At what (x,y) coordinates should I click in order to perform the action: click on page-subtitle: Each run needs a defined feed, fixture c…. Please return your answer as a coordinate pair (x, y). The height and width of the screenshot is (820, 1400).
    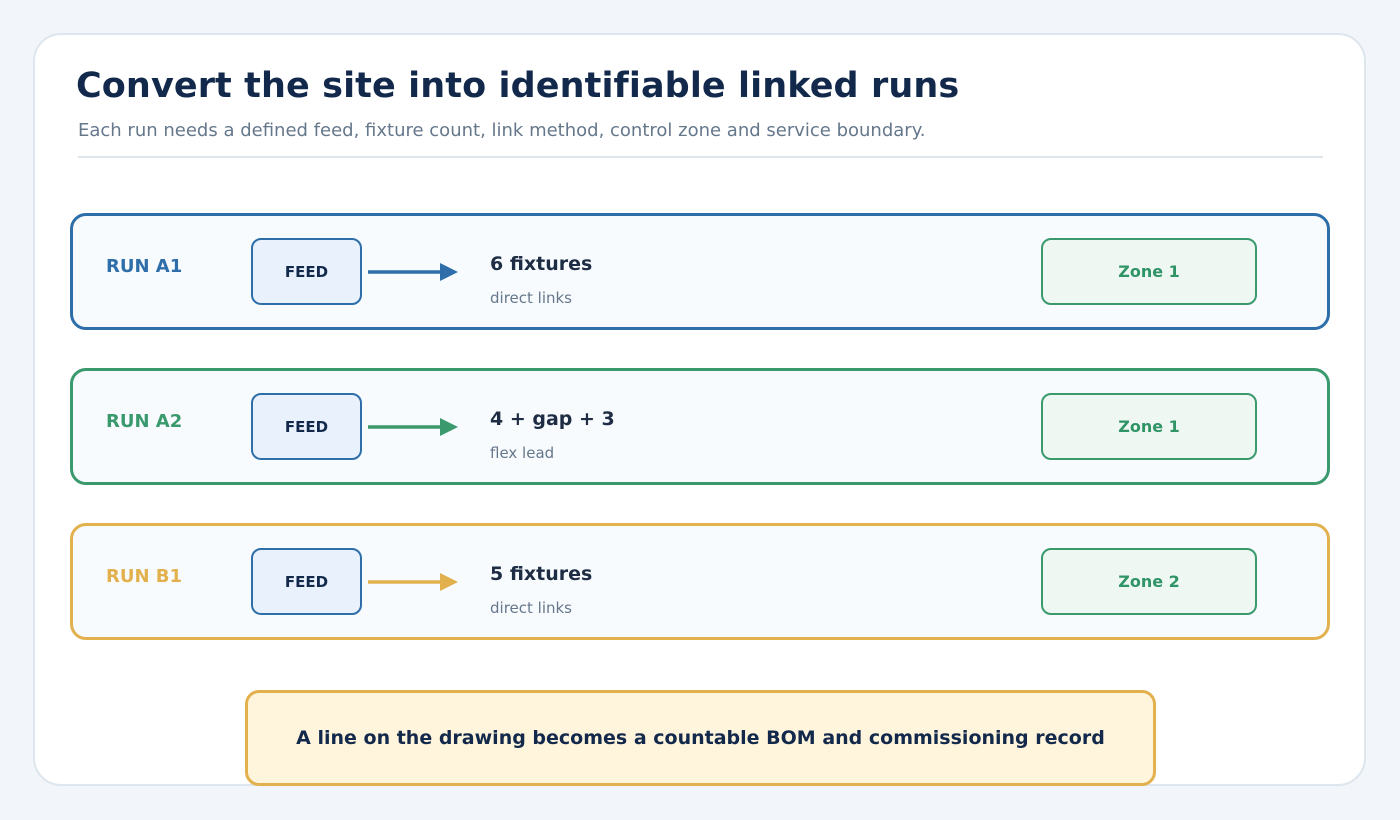
    Looking at the image, I should click on (502, 130).